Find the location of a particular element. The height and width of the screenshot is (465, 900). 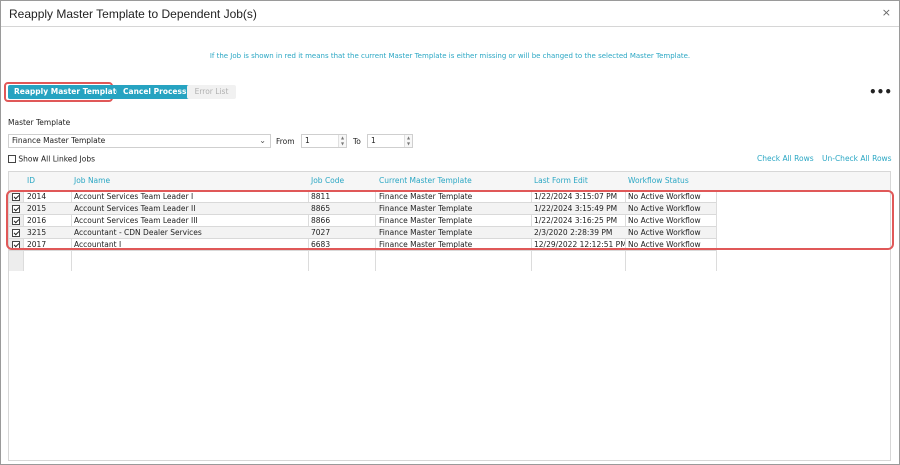

cell-id: 2014 is located at coordinates (37, 196).